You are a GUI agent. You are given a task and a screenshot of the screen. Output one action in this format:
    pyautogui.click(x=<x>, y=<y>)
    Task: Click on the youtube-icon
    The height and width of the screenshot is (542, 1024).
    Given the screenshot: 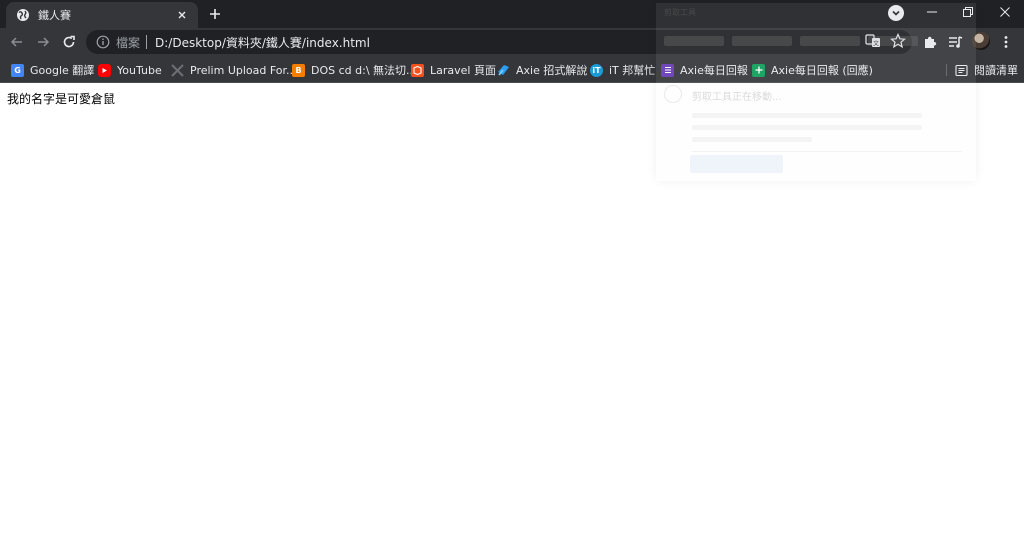 What is the action you would take?
    pyautogui.click(x=104, y=70)
    